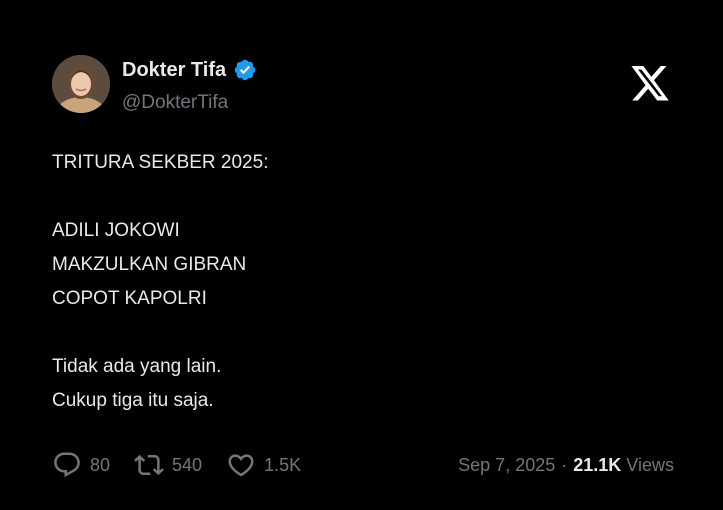  I want to click on tweet-meta: Sep 7, 2025 · 21.1K Views, so click(566, 465).